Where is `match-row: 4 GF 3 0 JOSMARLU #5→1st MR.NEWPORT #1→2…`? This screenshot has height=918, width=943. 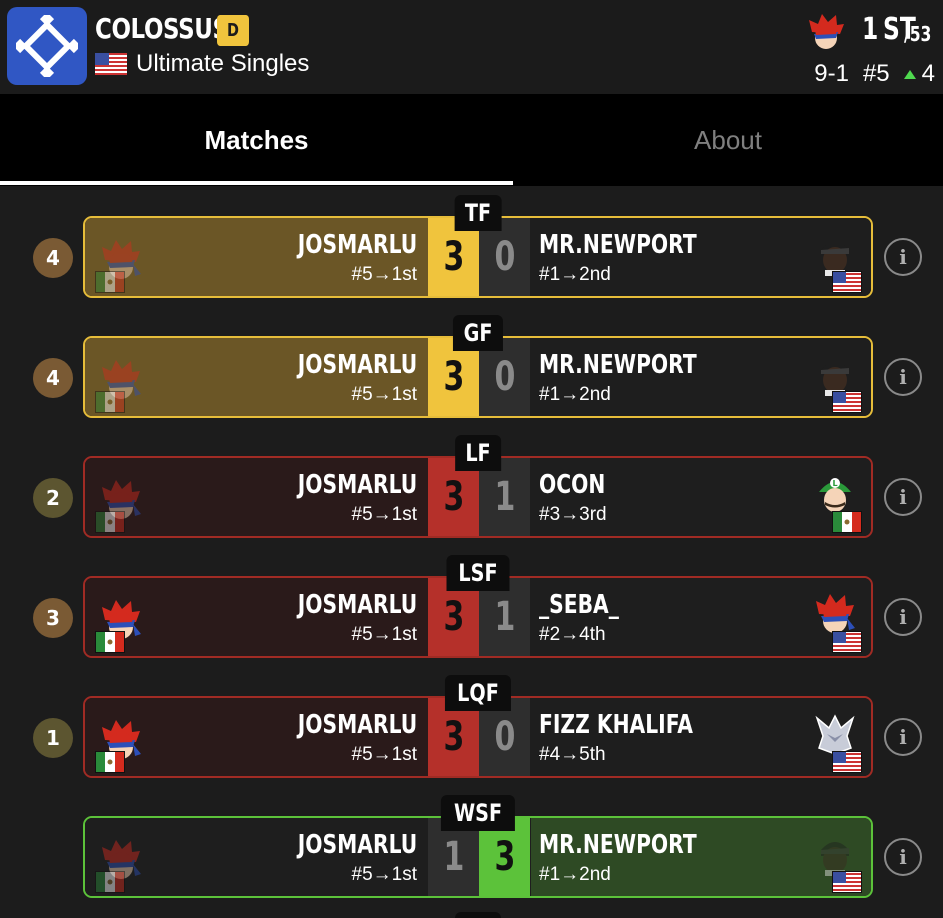 match-row: 4 GF 3 0 JOSMARLU #5→1st MR.NEWPORT #1→2… is located at coordinates (471, 375).